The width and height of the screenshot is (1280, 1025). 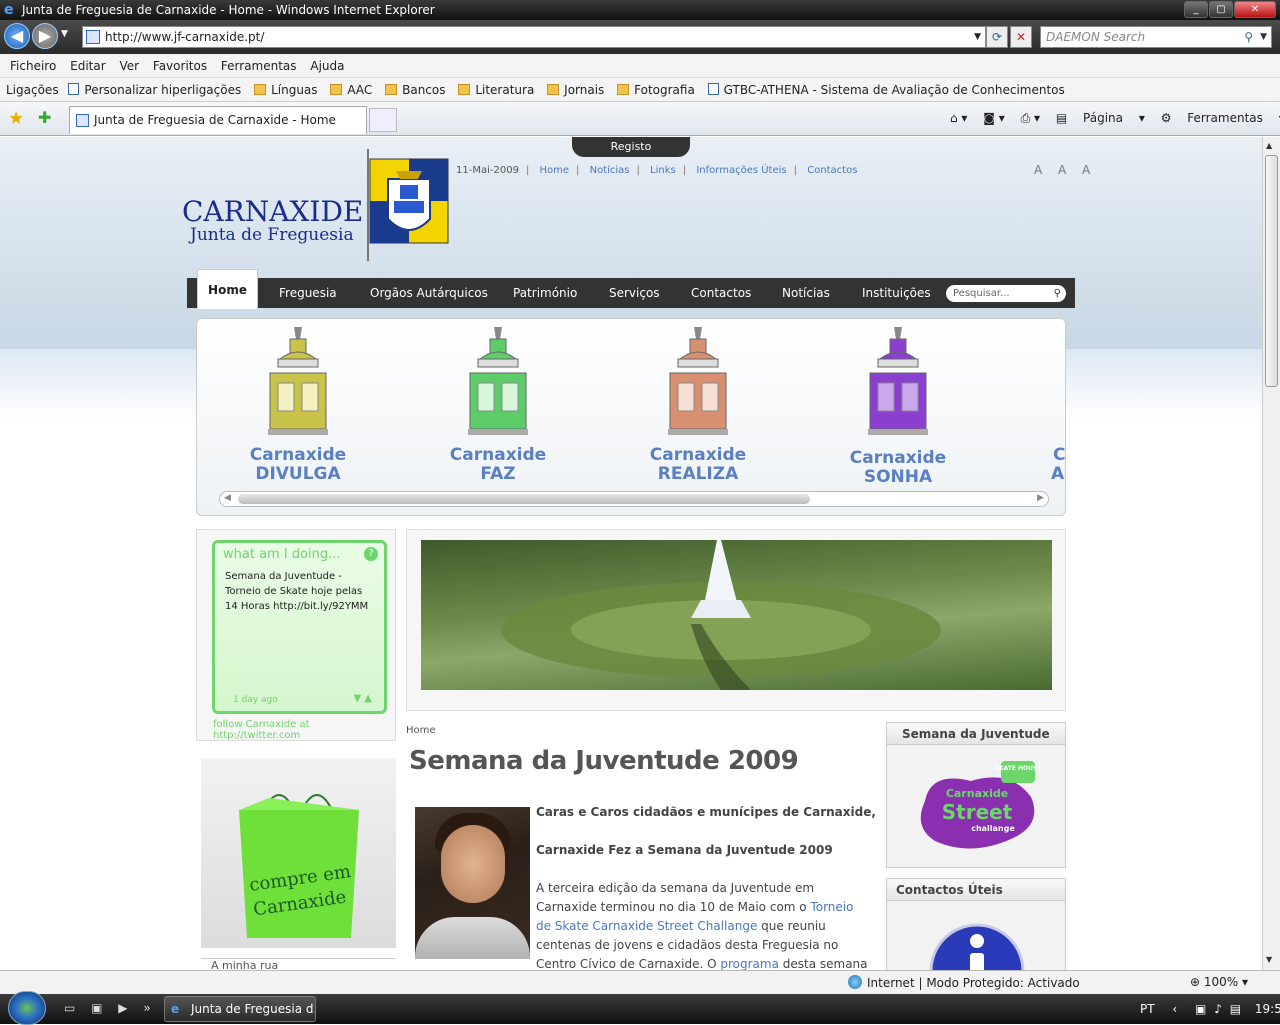 What do you see at coordinates (44, 117) in the screenshot?
I see `add-favorite-icon: ✚` at bounding box center [44, 117].